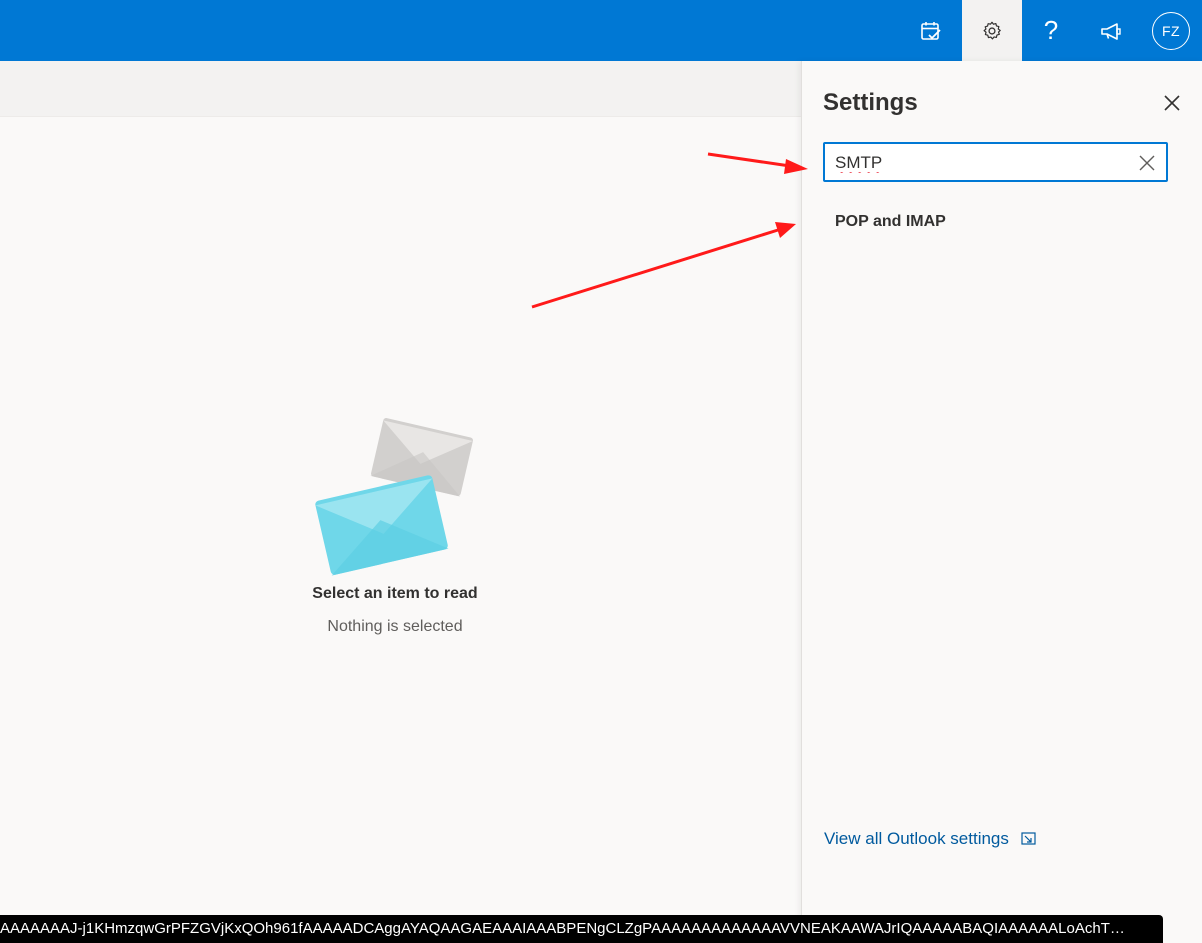 The height and width of the screenshot is (943, 1202). I want to click on avatar: FZ, so click(1171, 30).